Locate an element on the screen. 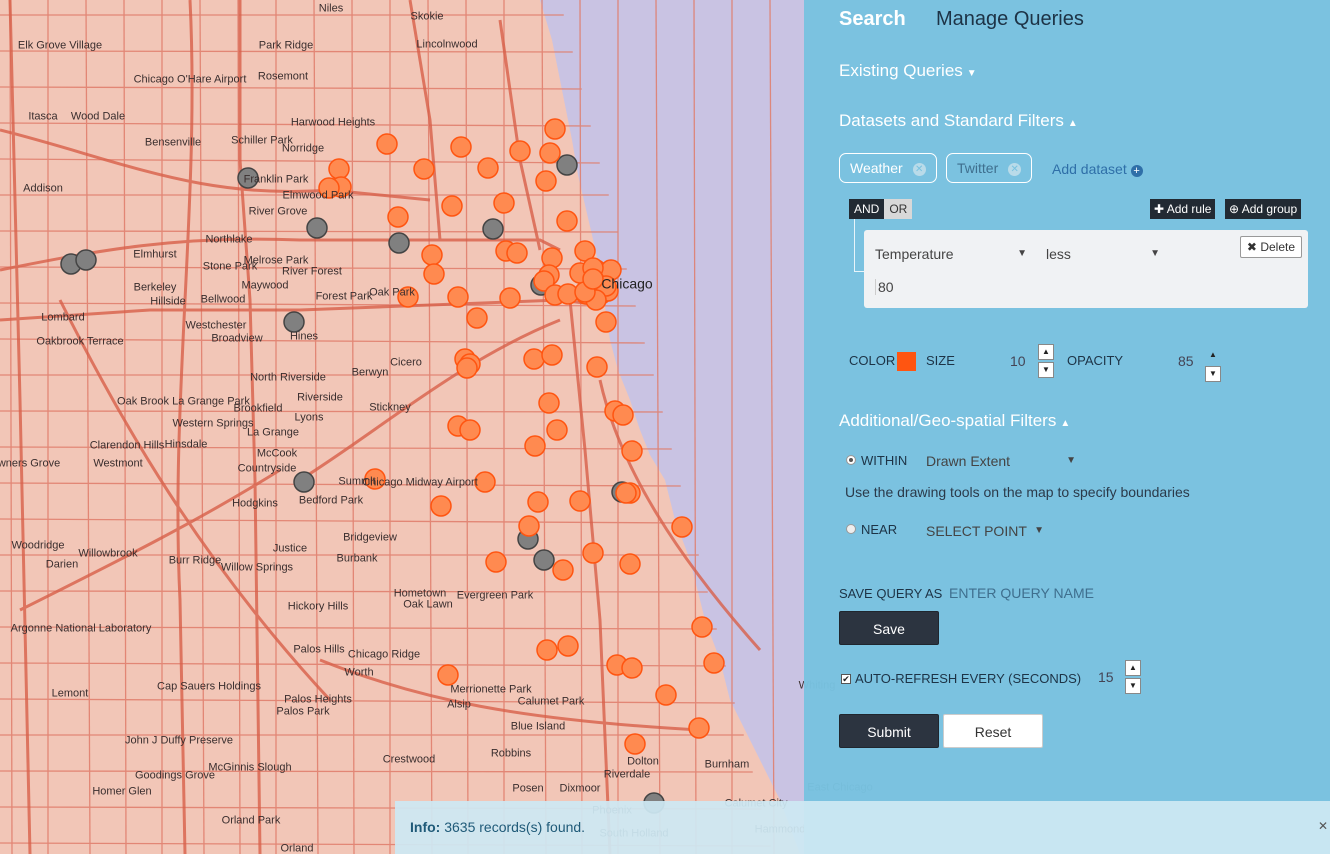 The height and width of the screenshot is (854, 1330). opacity-stepper: ▲ ▼ is located at coordinates (1213, 365).